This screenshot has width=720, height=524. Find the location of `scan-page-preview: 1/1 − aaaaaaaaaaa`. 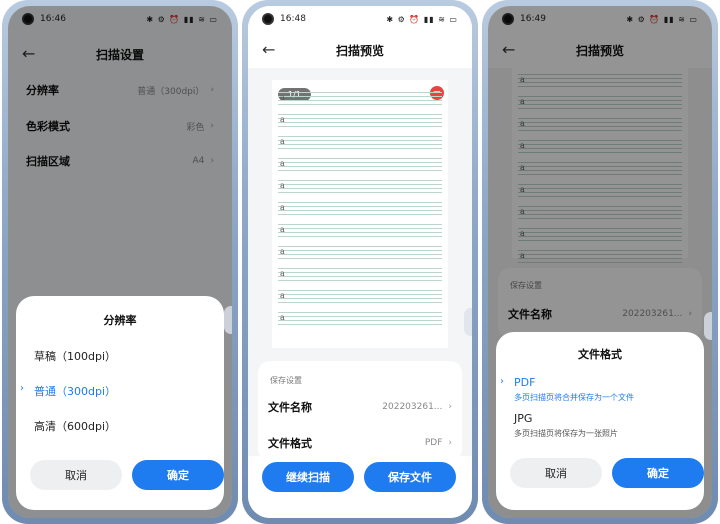

scan-page-preview: 1/1 − aaaaaaaaaaa is located at coordinates (360, 214).